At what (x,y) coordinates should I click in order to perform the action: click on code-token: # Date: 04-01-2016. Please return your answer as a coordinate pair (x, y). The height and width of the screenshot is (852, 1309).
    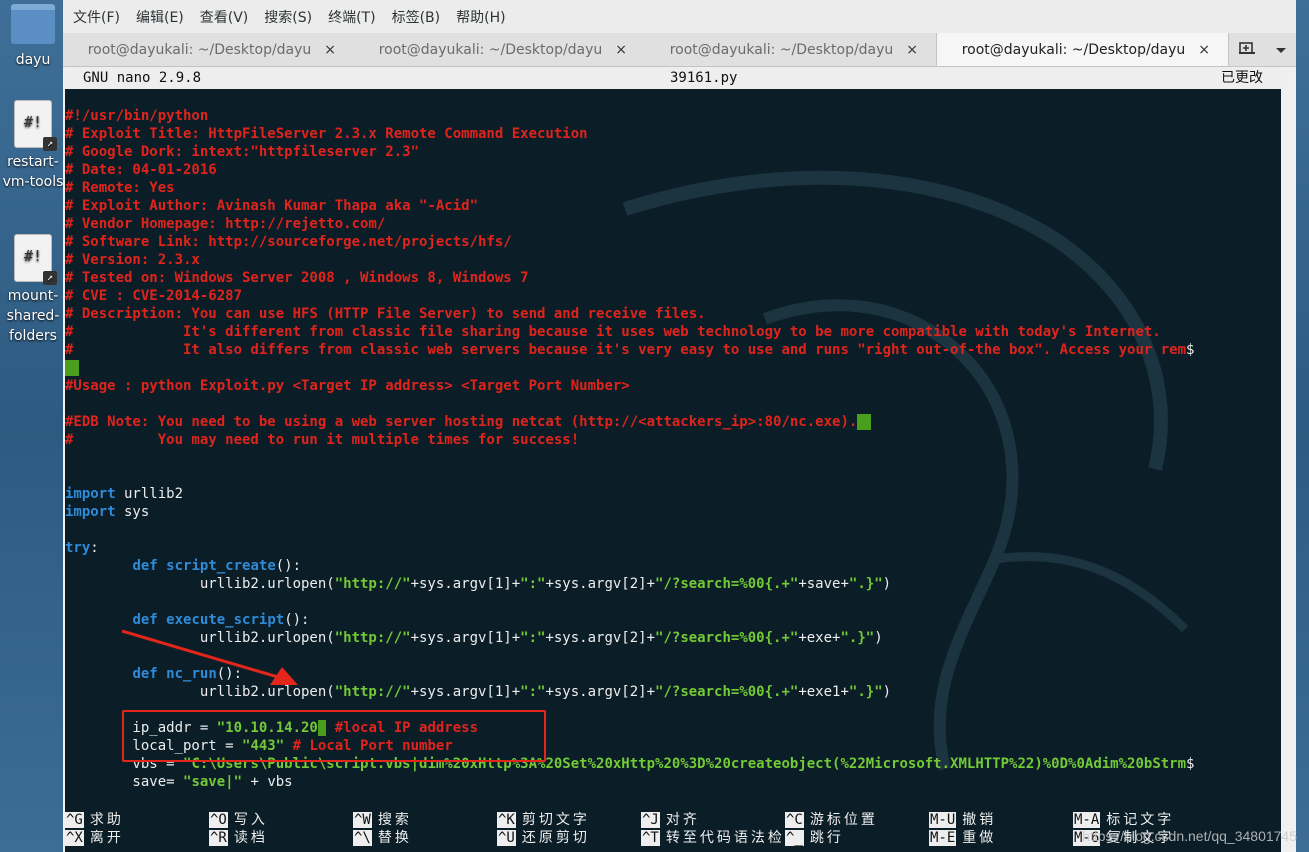
    Looking at the image, I should click on (141, 170).